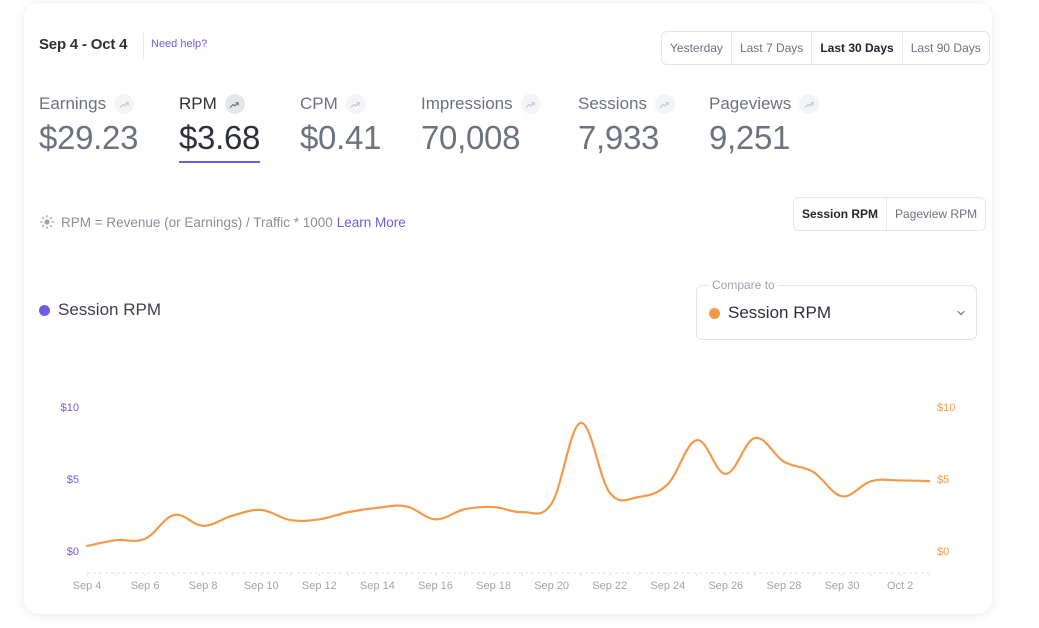  What do you see at coordinates (109, 309) in the screenshot?
I see `legend-label-primary: Session RPM` at bounding box center [109, 309].